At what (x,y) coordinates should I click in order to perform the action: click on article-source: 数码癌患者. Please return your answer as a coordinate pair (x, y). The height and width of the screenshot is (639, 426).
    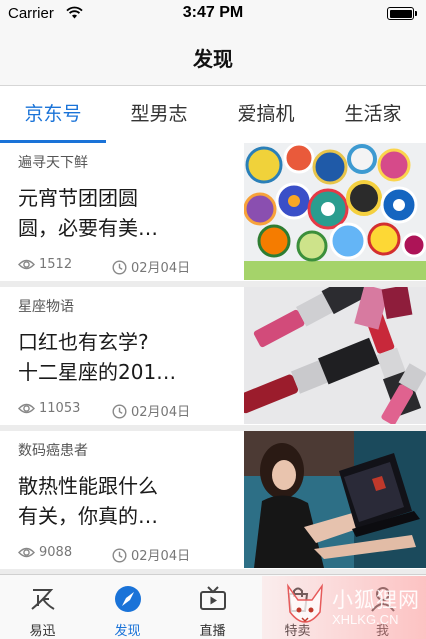
    Looking at the image, I should click on (53, 451).